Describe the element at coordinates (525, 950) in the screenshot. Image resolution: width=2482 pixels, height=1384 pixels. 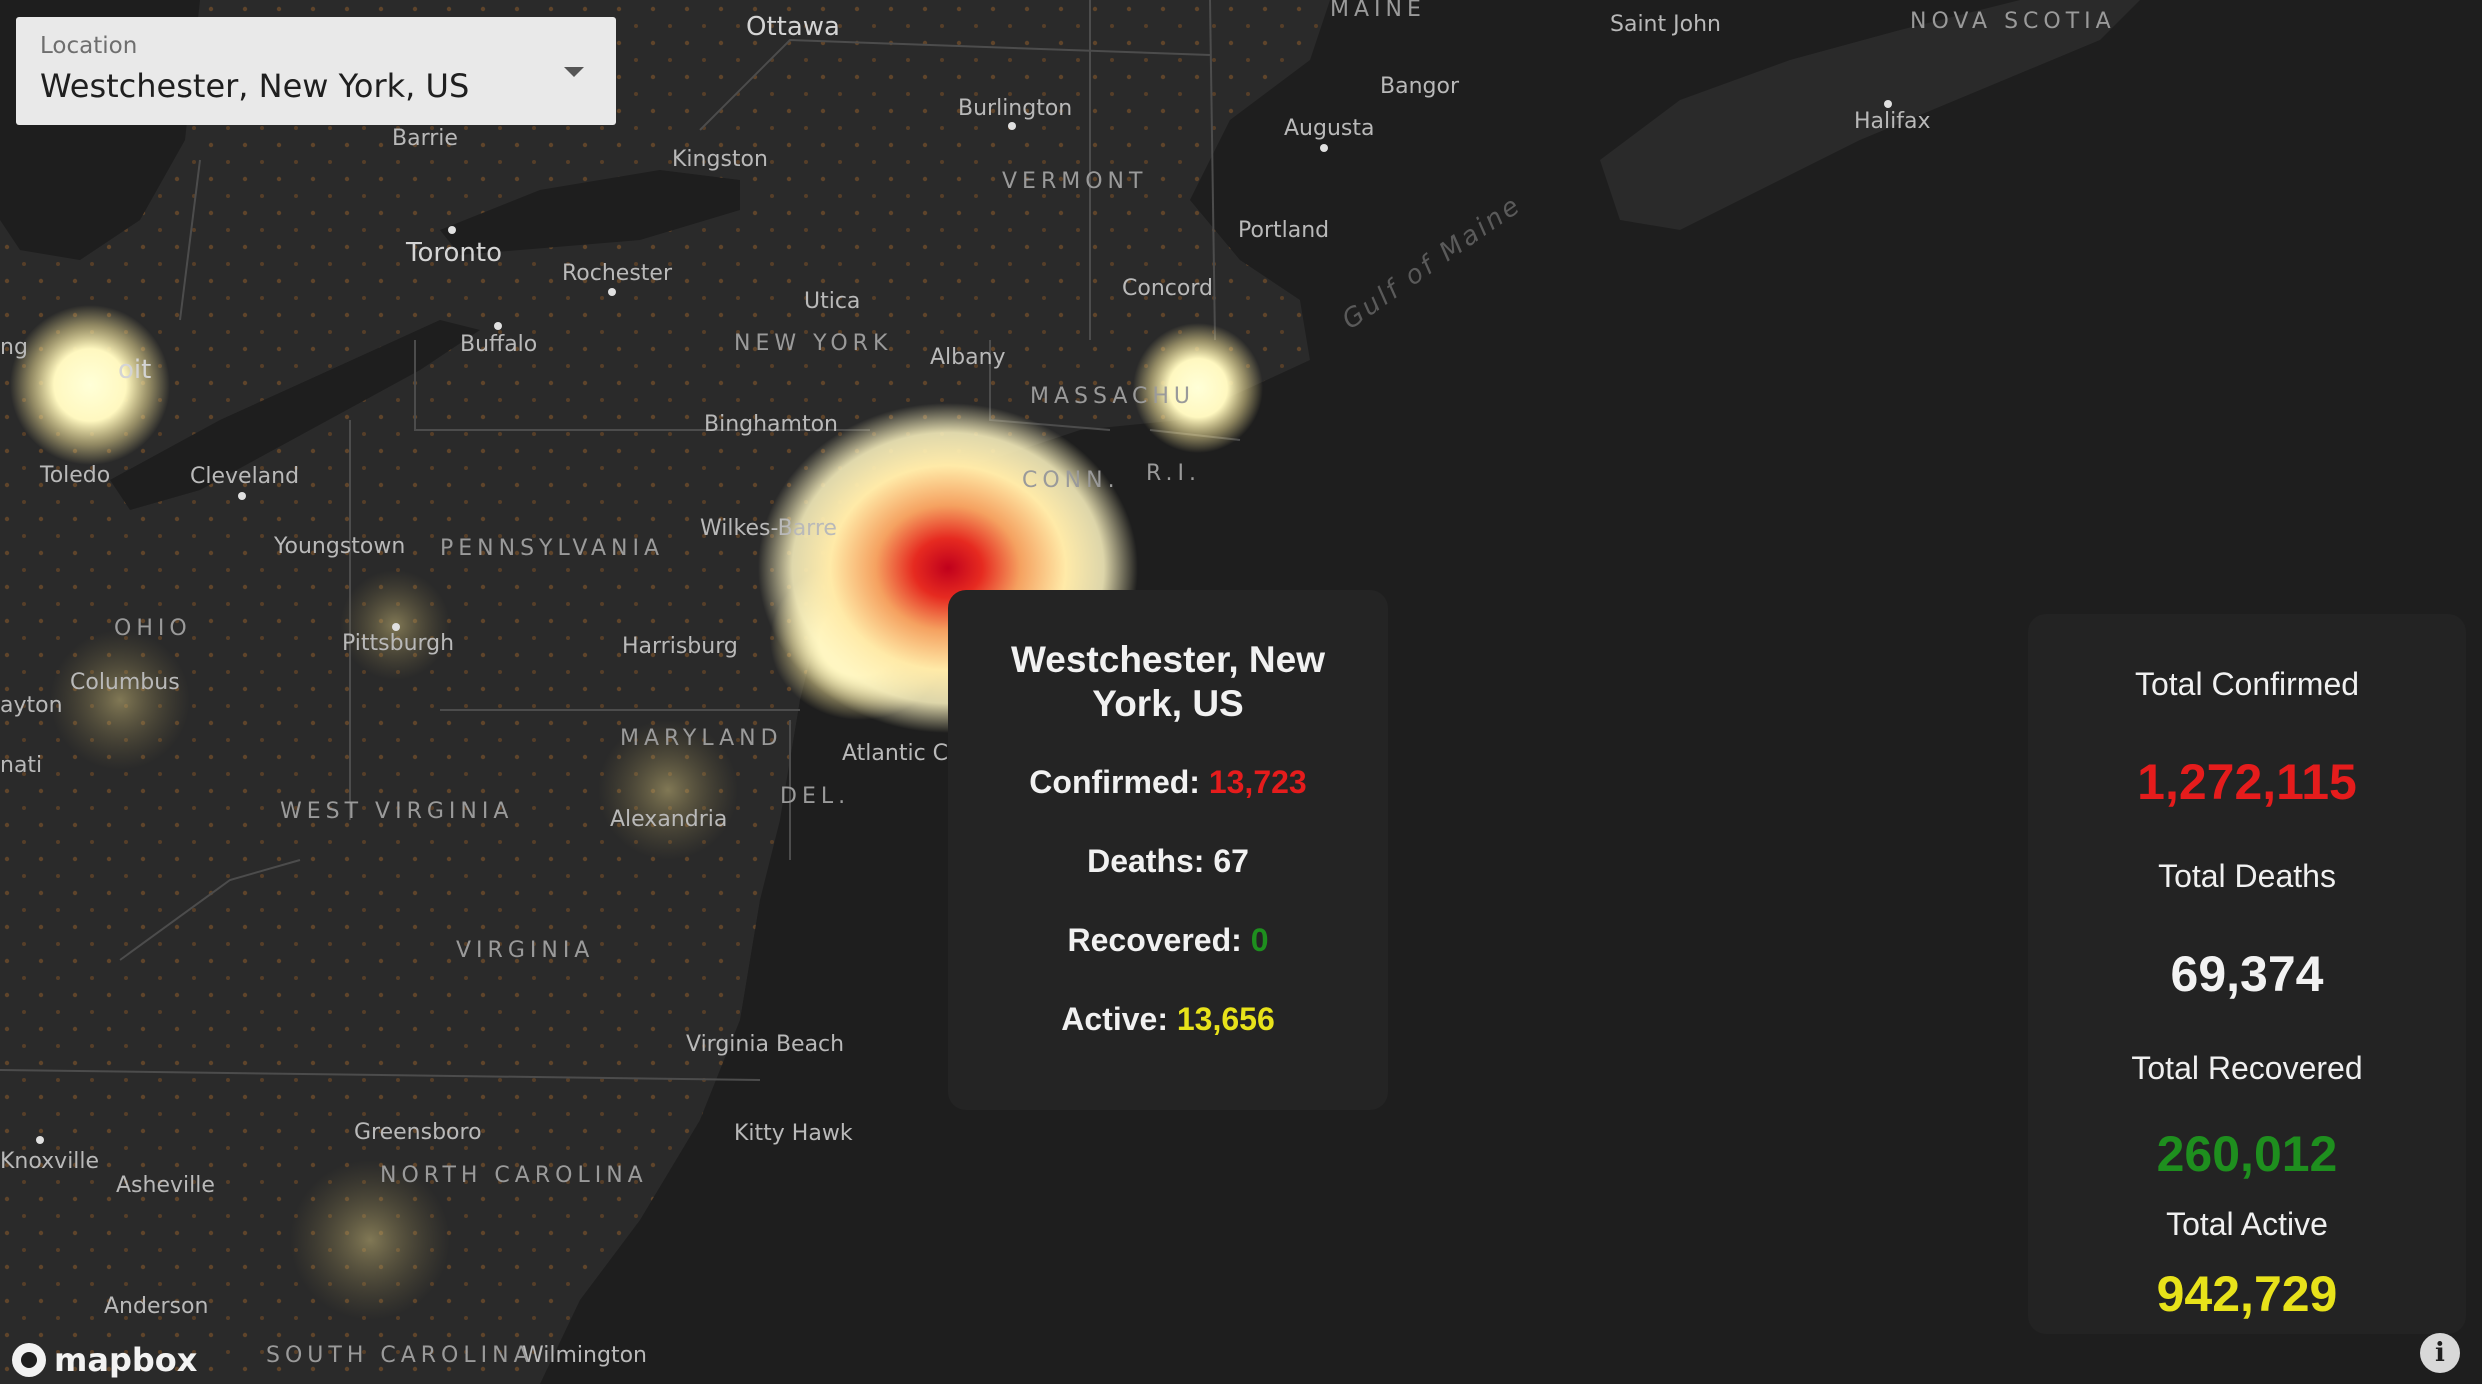
I see `region-label: VIRGINIA` at that location.